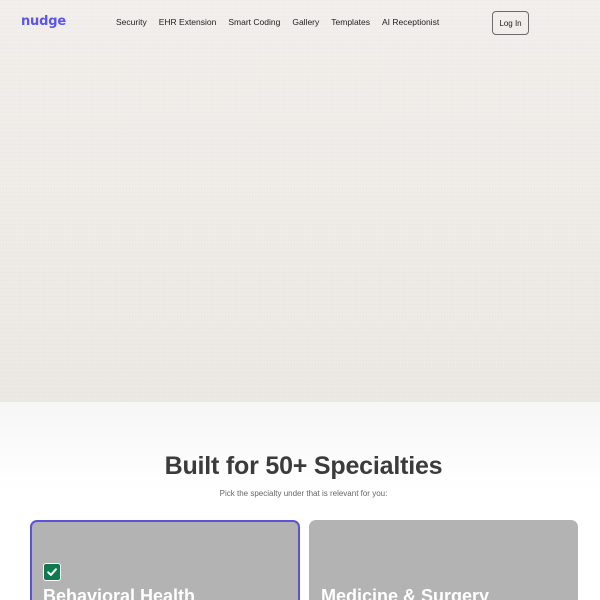  Describe the element at coordinates (165, 560) in the screenshot. I see `specialty-card-behavioral-health: Behavioral Health` at that location.